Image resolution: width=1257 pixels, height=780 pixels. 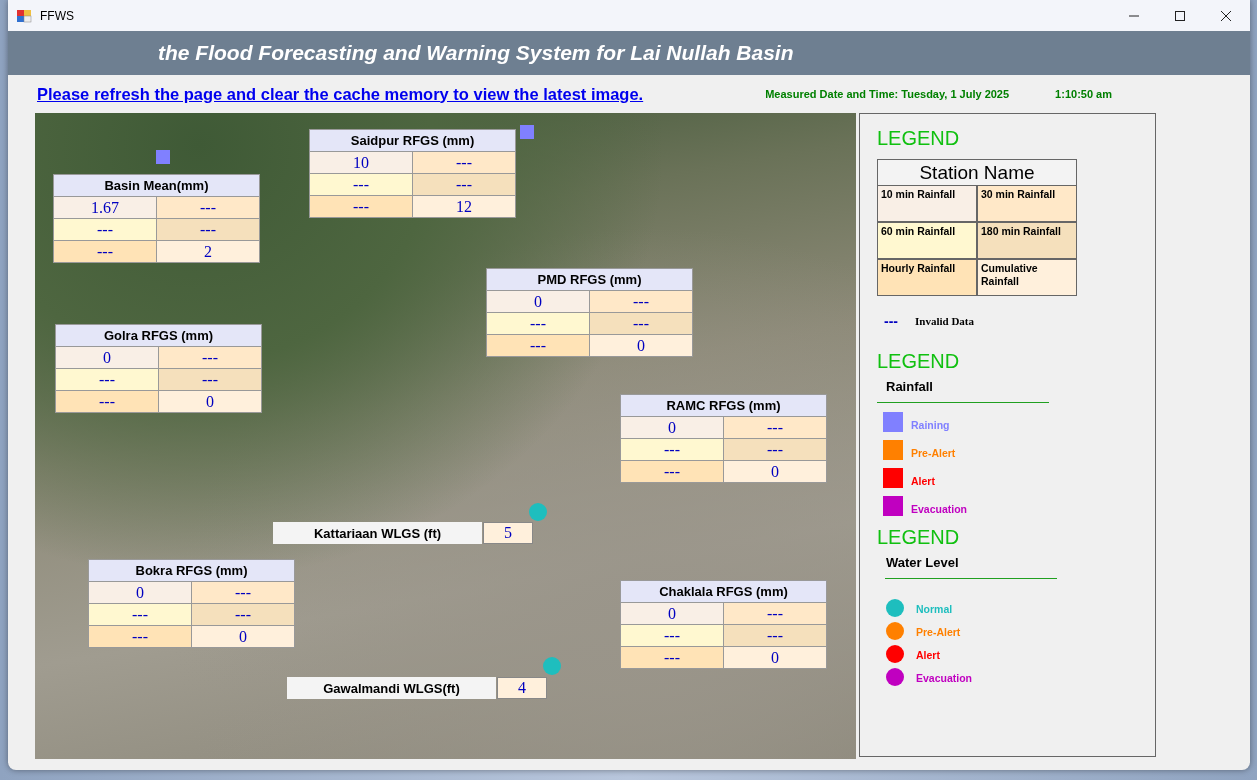 I want to click on legend-subtitle: Water Level, so click(x=923, y=562).